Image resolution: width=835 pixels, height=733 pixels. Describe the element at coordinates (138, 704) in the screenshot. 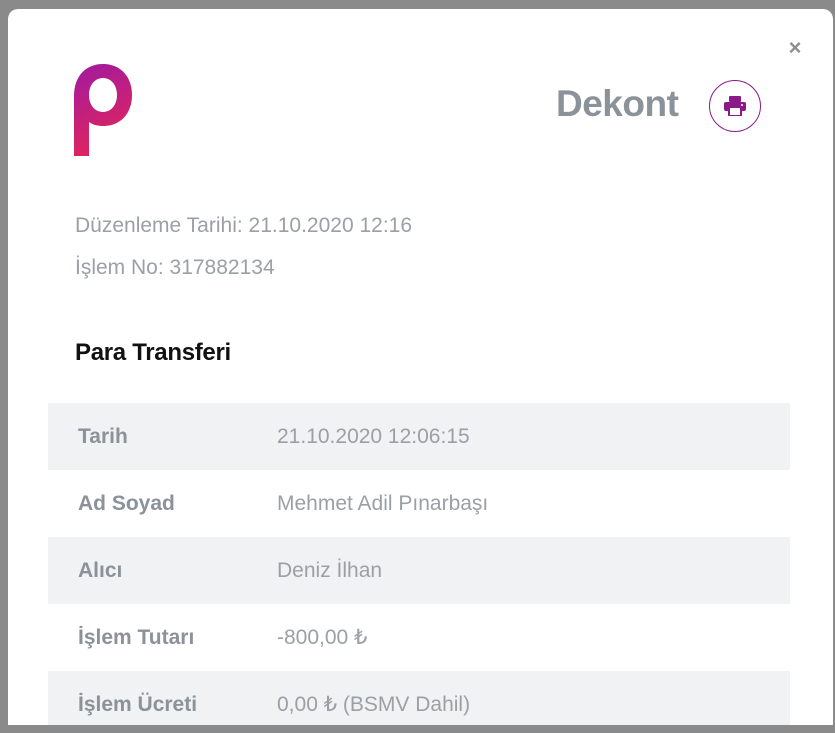

I see `row-label: İşlem Ücreti` at that location.